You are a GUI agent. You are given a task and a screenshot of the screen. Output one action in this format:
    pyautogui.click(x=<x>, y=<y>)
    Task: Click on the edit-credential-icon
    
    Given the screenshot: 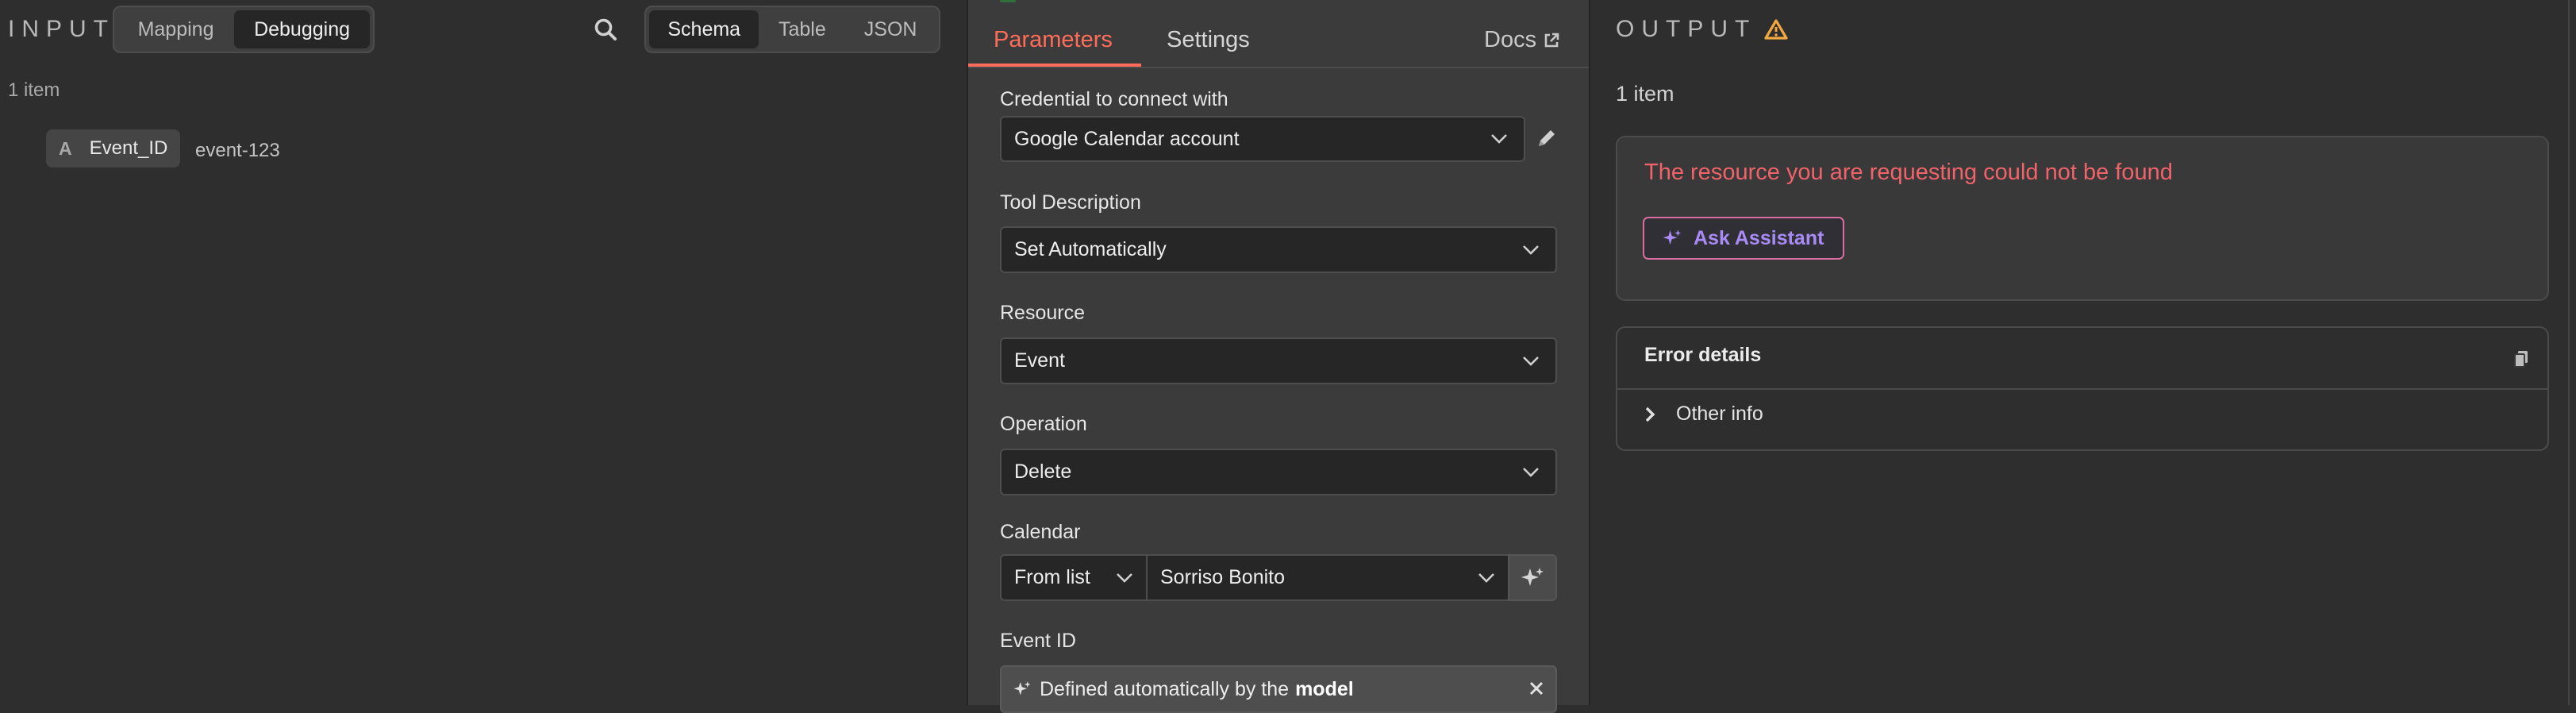 What is the action you would take?
    pyautogui.click(x=1547, y=138)
    